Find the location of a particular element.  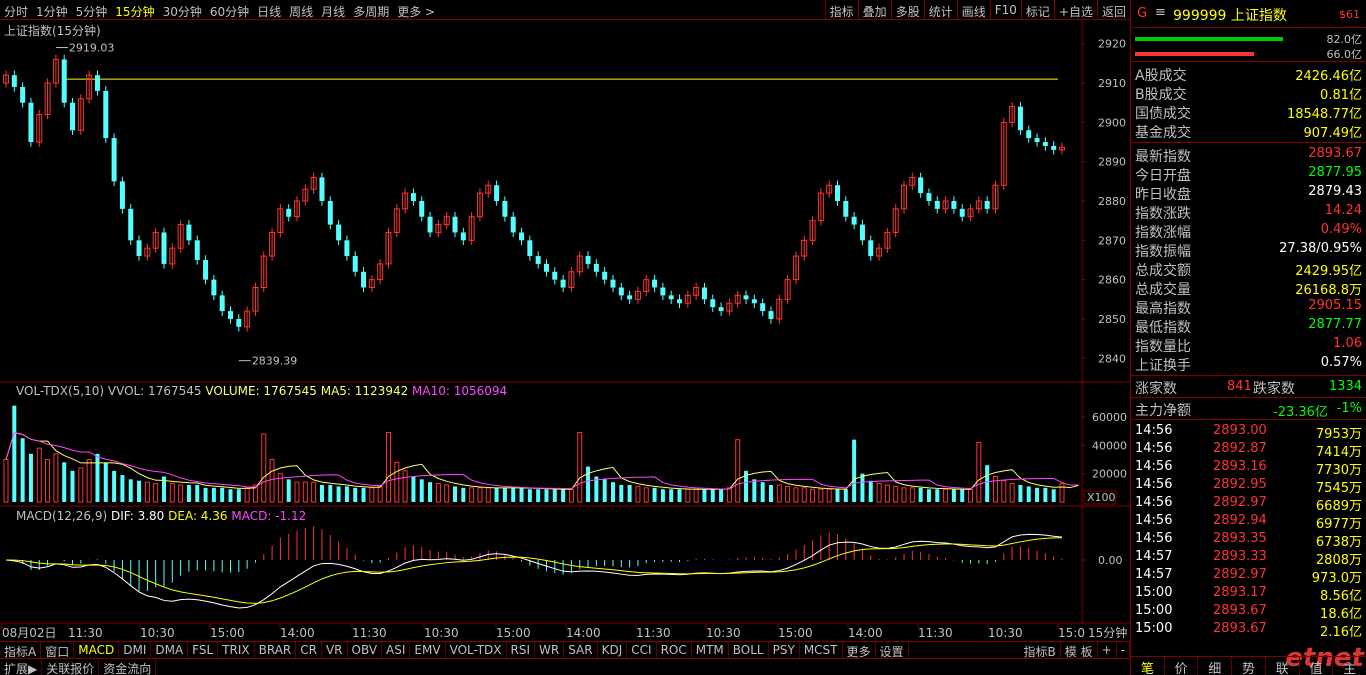

indicator-tab: BRAR is located at coordinates (276, 650).